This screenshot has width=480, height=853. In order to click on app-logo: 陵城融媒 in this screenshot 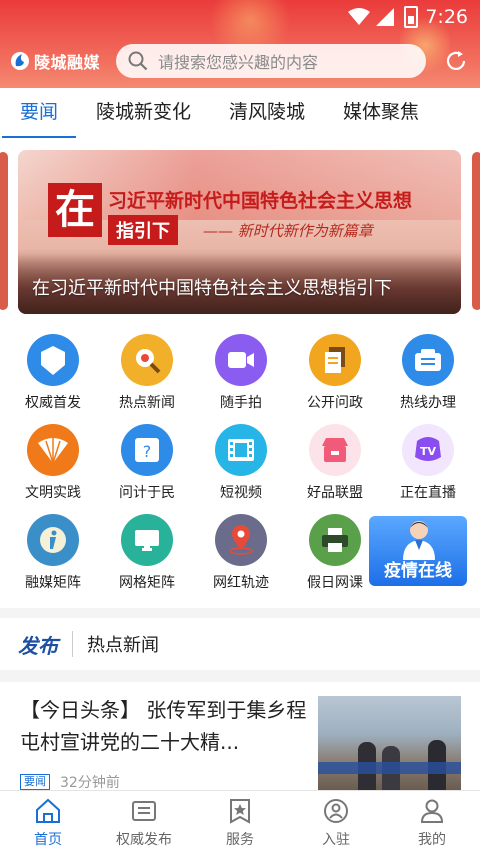, I will do `click(55, 61)`.